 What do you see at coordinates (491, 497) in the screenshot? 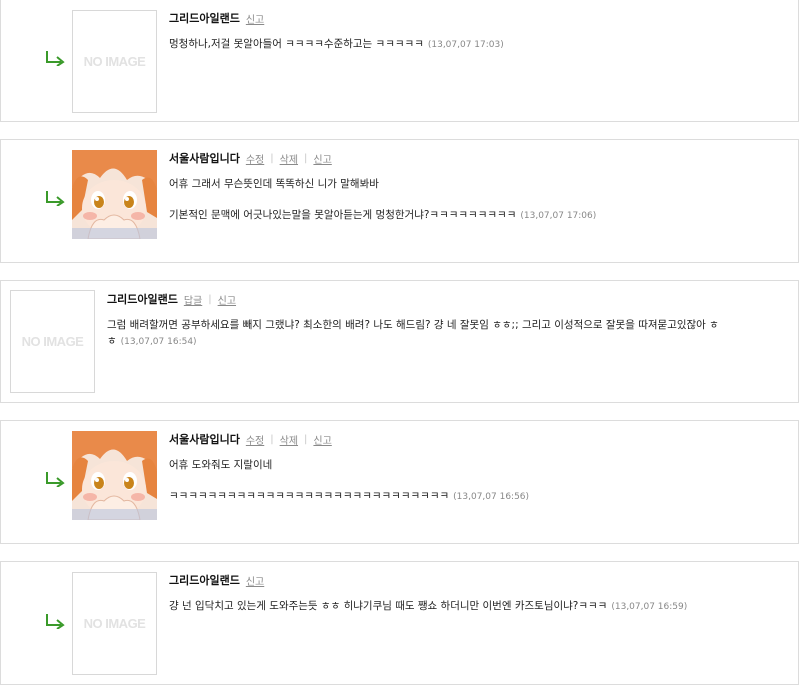
I see `timestamp: (13,07,07 16:56)` at bounding box center [491, 497].